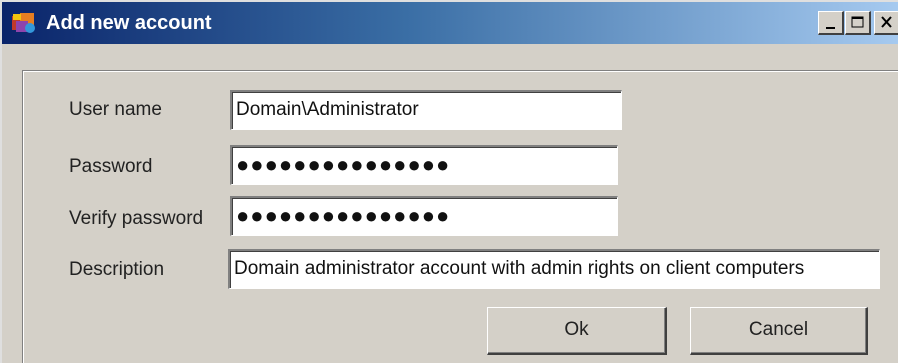 Image resolution: width=898 pixels, height=363 pixels. What do you see at coordinates (111, 166) in the screenshot?
I see `password-label: Password` at bounding box center [111, 166].